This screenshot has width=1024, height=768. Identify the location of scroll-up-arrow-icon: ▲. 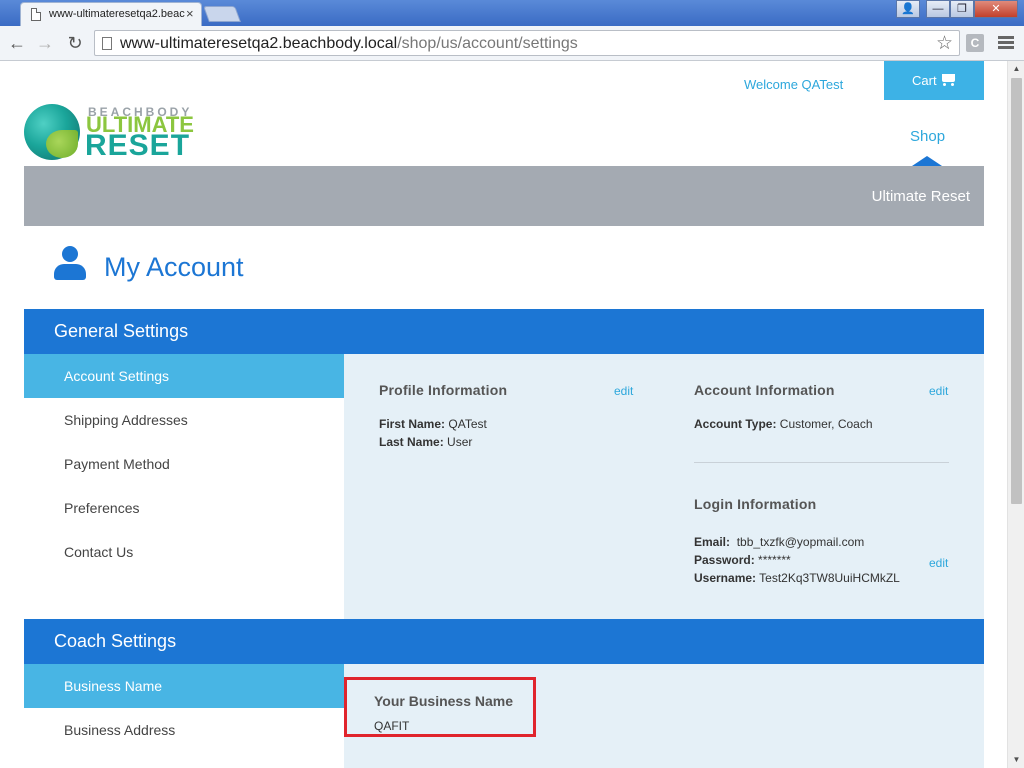
(1016, 69).